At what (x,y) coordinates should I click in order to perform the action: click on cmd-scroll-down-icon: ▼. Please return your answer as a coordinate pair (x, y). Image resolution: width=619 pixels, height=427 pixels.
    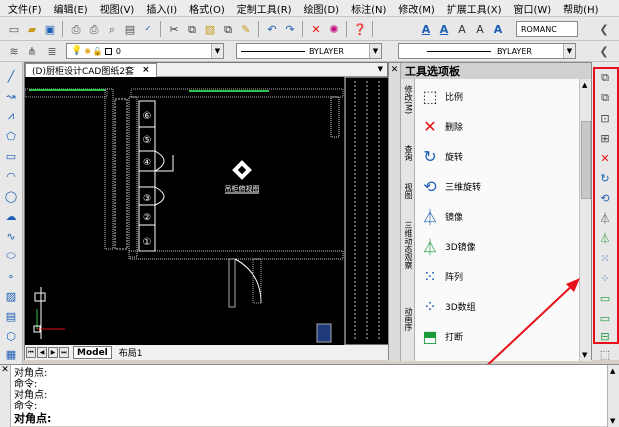
    Looking at the image, I should click on (612, 421).